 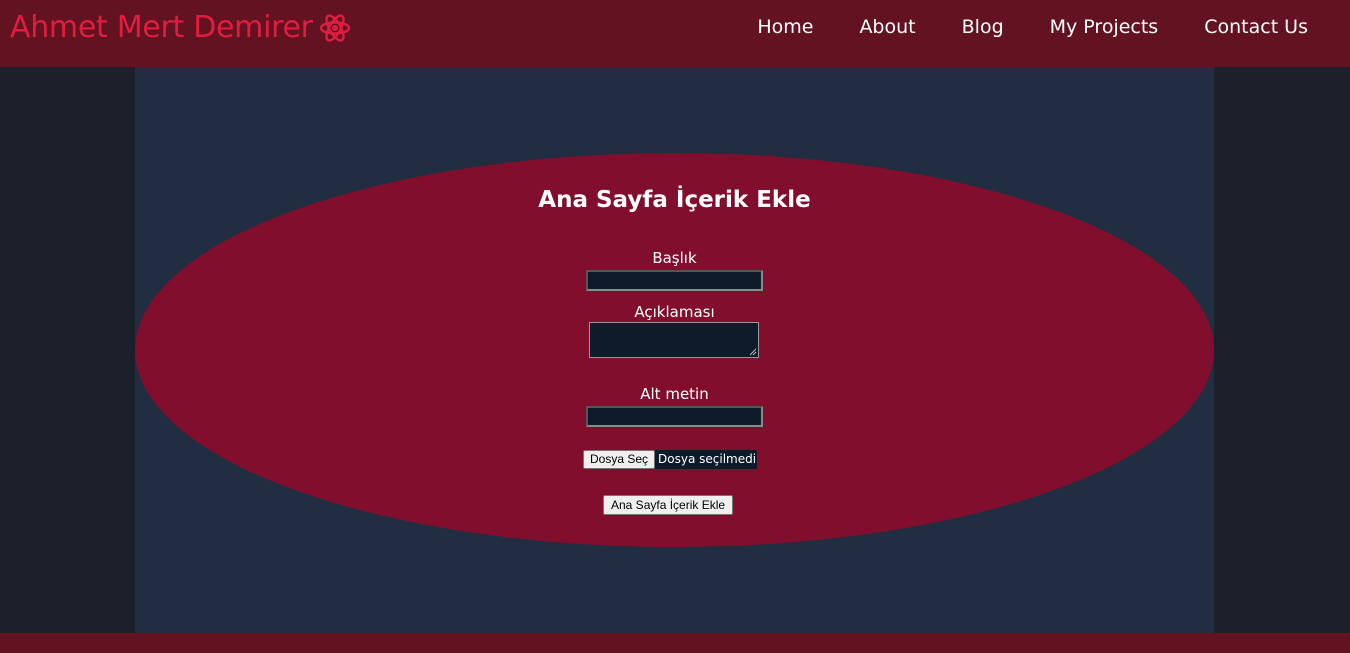 What do you see at coordinates (674, 280) in the screenshot?
I see `title-input` at bounding box center [674, 280].